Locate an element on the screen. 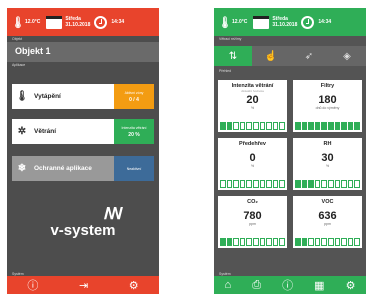 Image resolution: width=373 pixels, height=296 pixels. tab-ventilation: ⇅ is located at coordinates (233, 56).